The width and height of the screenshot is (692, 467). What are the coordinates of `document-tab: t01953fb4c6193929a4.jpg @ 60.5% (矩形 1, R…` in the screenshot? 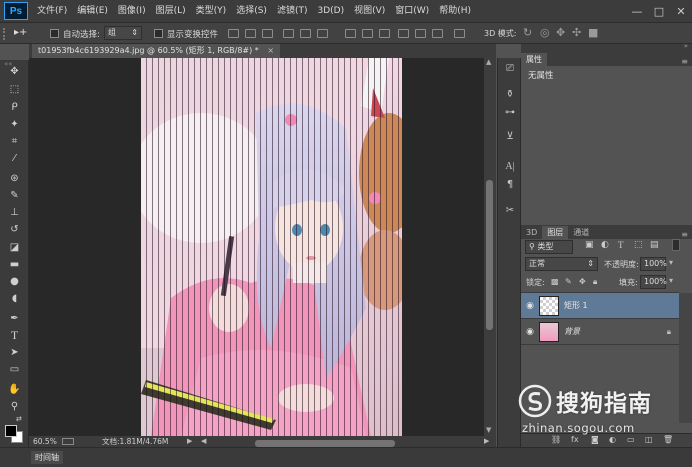 It's located at (156, 51).